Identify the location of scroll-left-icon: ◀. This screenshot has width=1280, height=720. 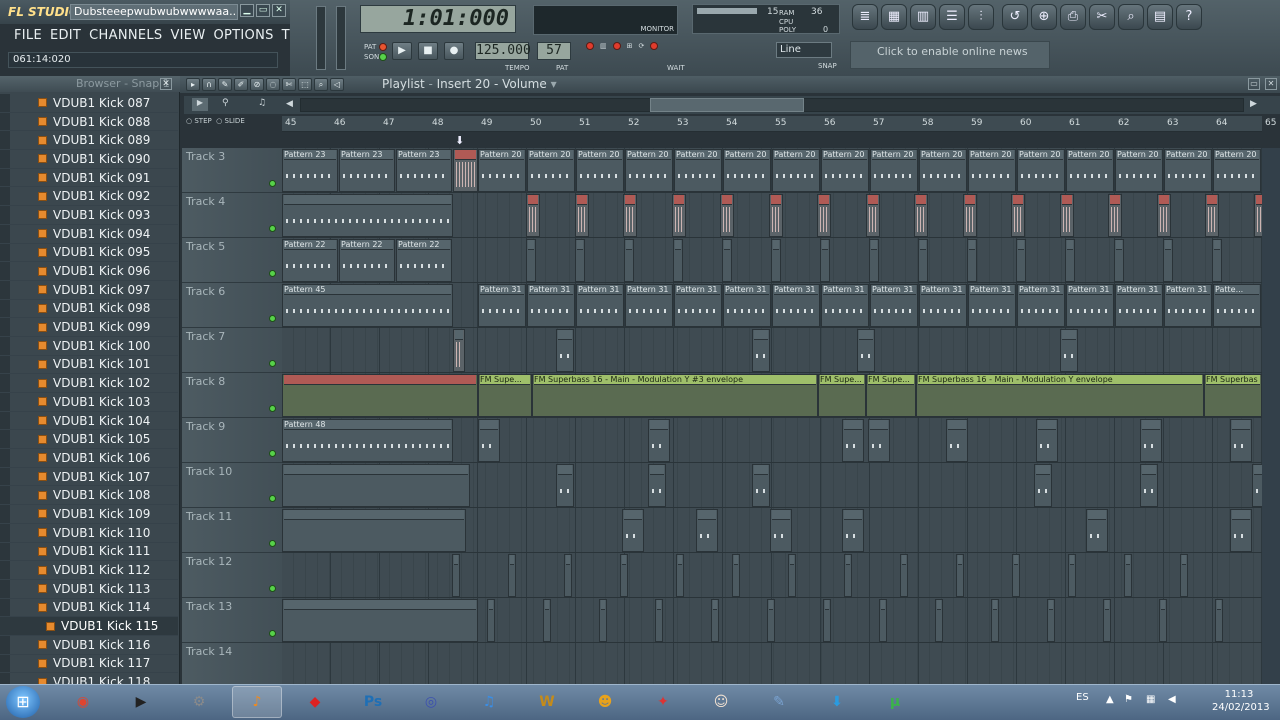
(289, 104).